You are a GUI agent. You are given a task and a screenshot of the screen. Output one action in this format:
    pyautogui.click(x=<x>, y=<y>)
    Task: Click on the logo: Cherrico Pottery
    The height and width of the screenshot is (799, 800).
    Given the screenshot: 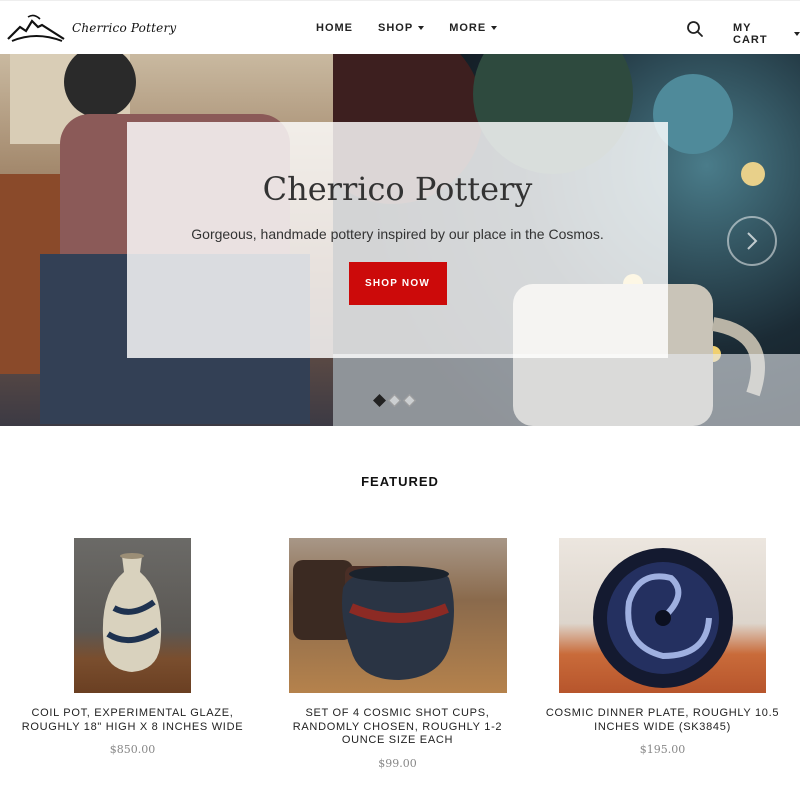 What is the action you would take?
    pyautogui.click(x=91, y=28)
    